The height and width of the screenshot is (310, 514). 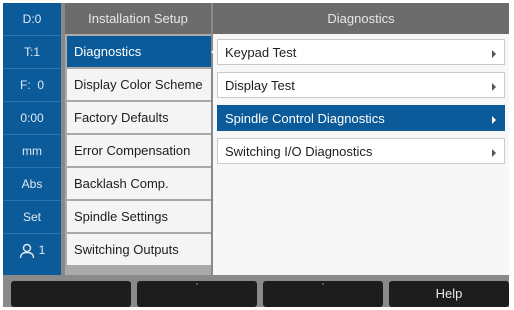 I want to click on softkey-bar: Help, so click(x=256, y=292).